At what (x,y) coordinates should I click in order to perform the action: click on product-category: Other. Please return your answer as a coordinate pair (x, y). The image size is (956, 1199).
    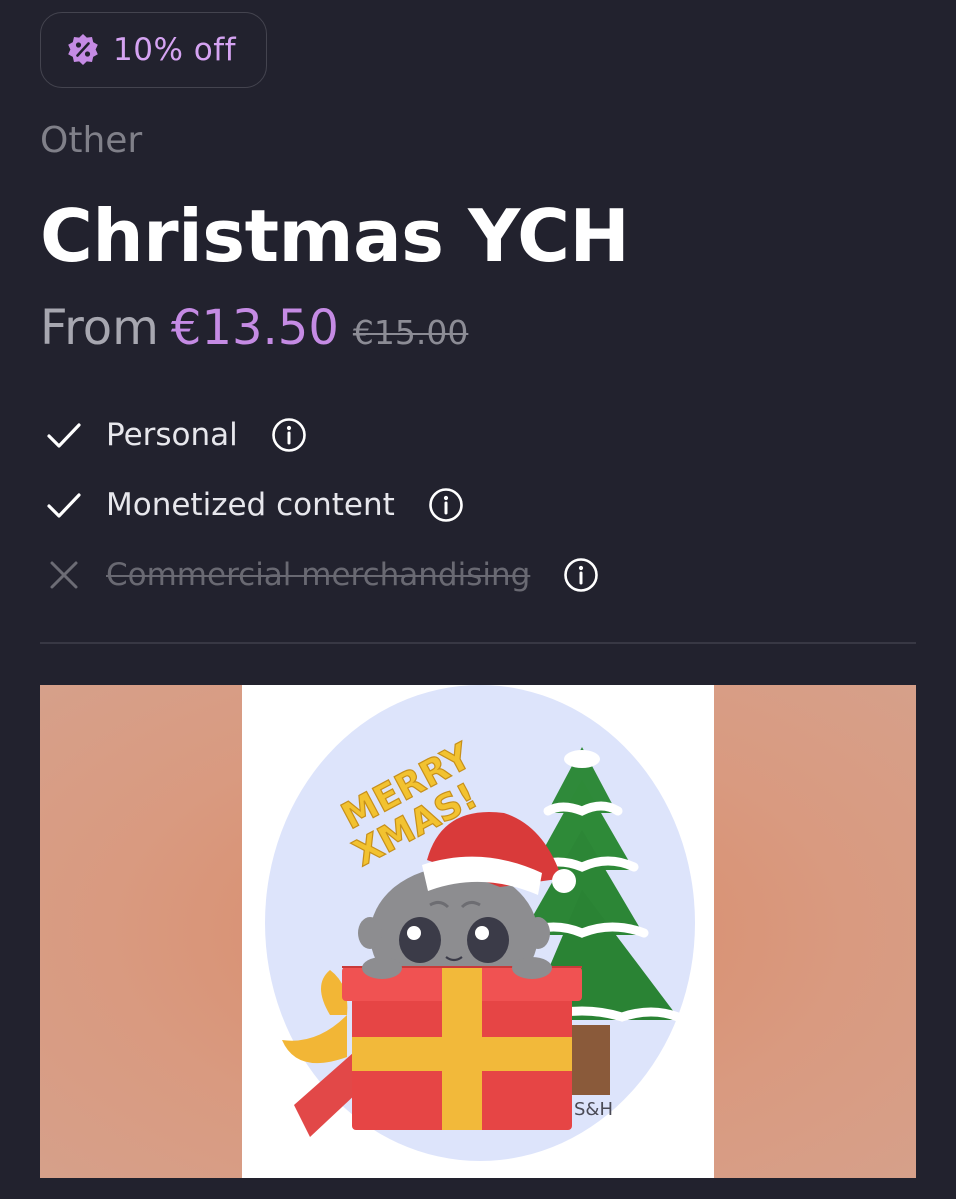
    Looking at the image, I should click on (91, 140).